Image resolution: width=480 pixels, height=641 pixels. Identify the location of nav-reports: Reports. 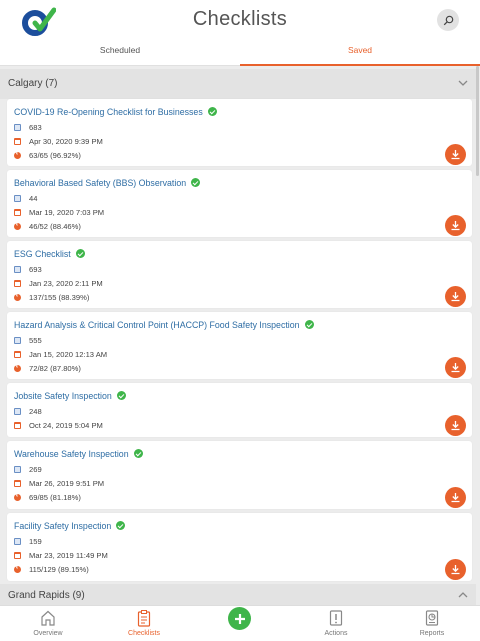
(432, 623).